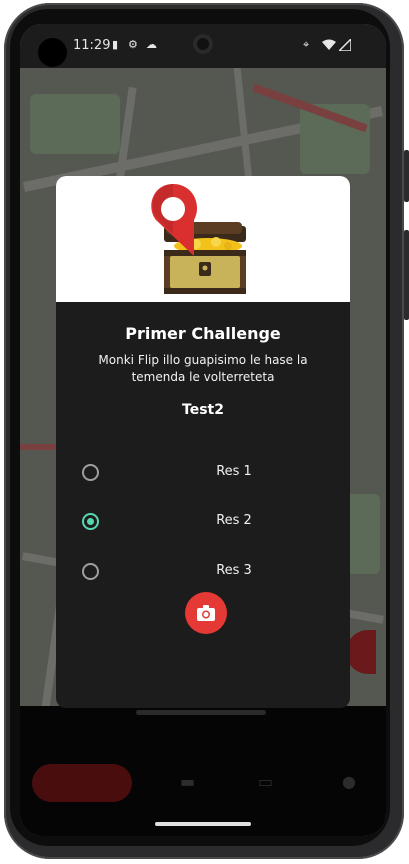 The width and height of the screenshot is (409, 864). What do you see at coordinates (151, 44) in the screenshot?
I see `cloud-icon: ☁` at bounding box center [151, 44].